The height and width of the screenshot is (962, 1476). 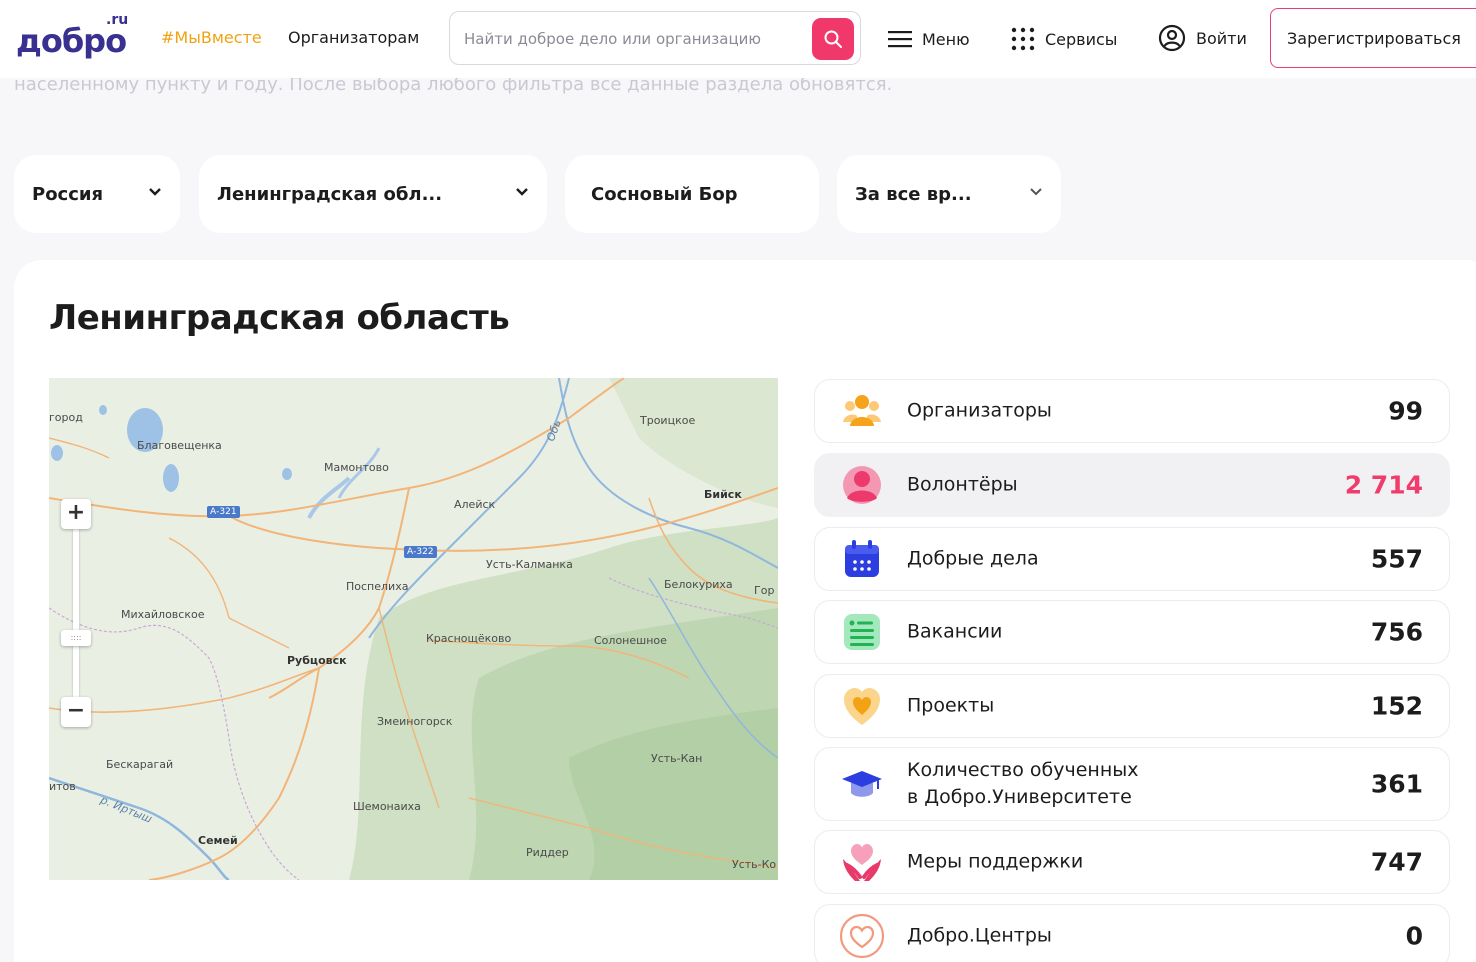 I want to click on stat-value: 557, so click(x=1396, y=559).